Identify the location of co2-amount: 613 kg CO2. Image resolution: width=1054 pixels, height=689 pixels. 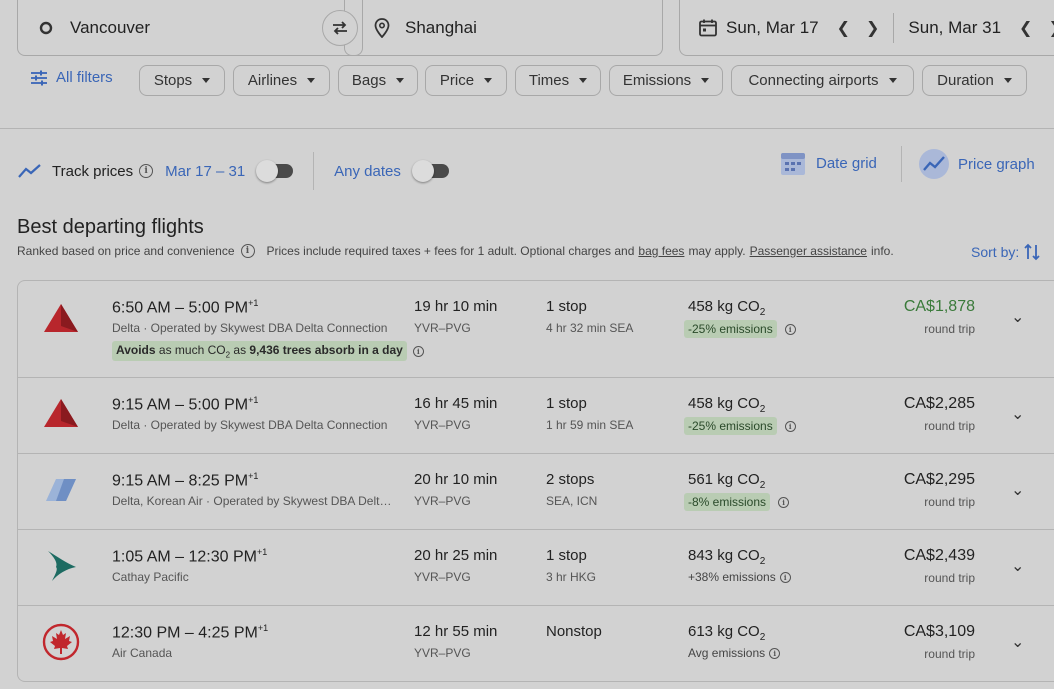
(726, 633).